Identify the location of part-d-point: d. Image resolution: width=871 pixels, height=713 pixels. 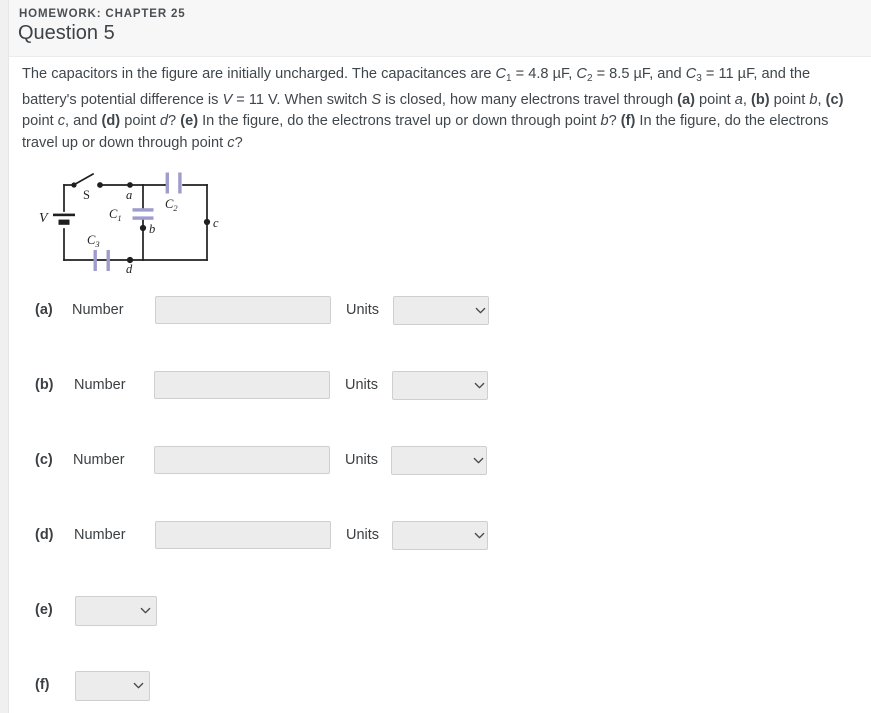
(164, 121).